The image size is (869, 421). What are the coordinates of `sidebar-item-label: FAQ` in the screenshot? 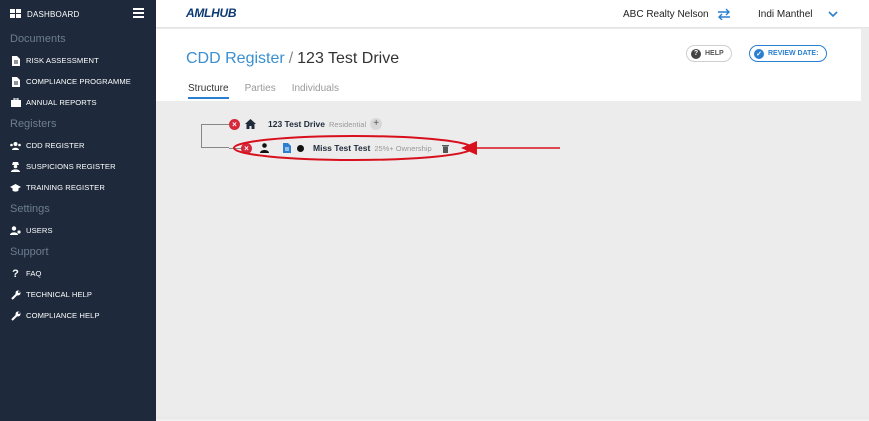 It's located at (34, 273).